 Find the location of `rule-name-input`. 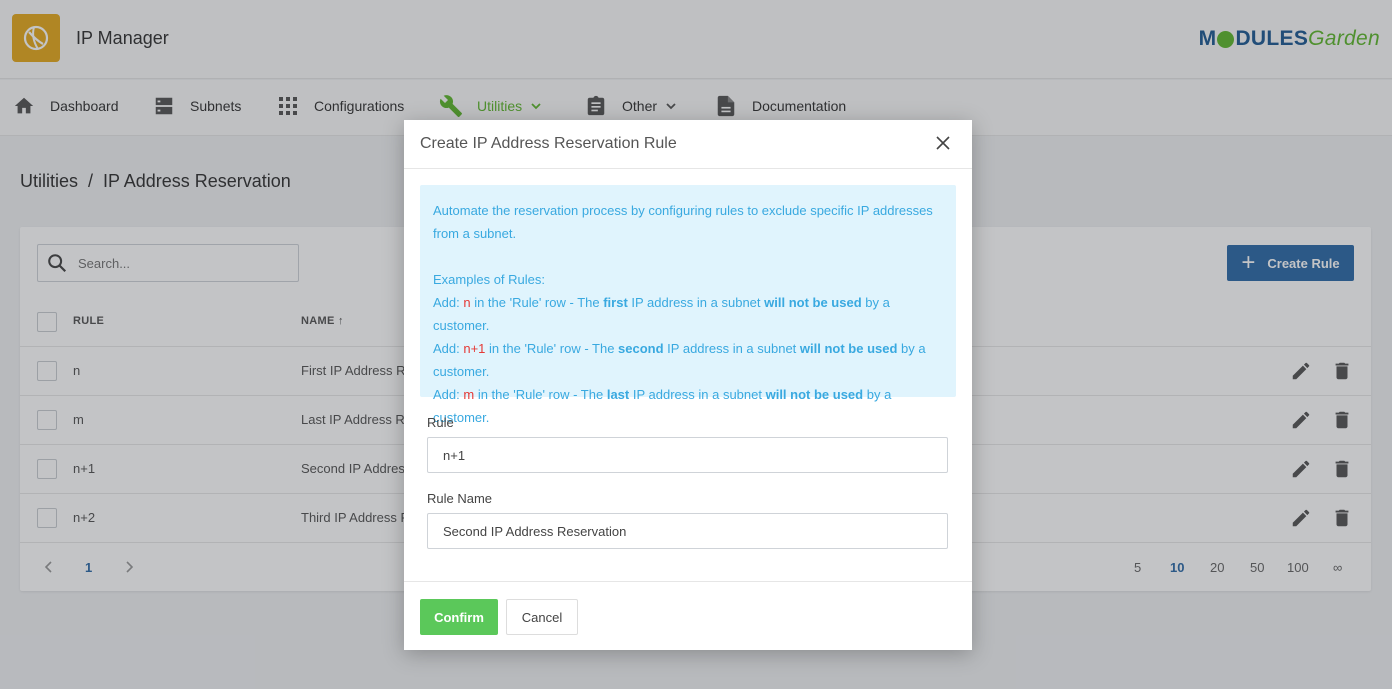

rule-name-input is located at coordinates (687, 531).